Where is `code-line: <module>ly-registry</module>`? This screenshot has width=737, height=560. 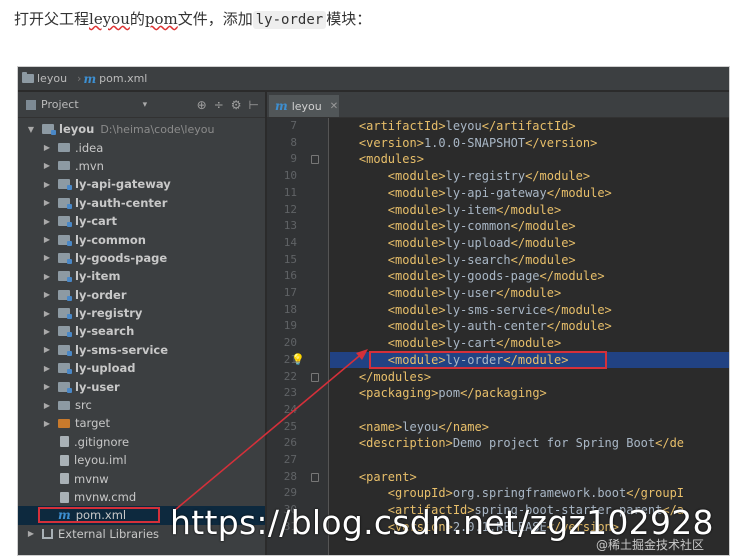
code-line: <module>ly-registry</module> is located at coordinates (529, 176).